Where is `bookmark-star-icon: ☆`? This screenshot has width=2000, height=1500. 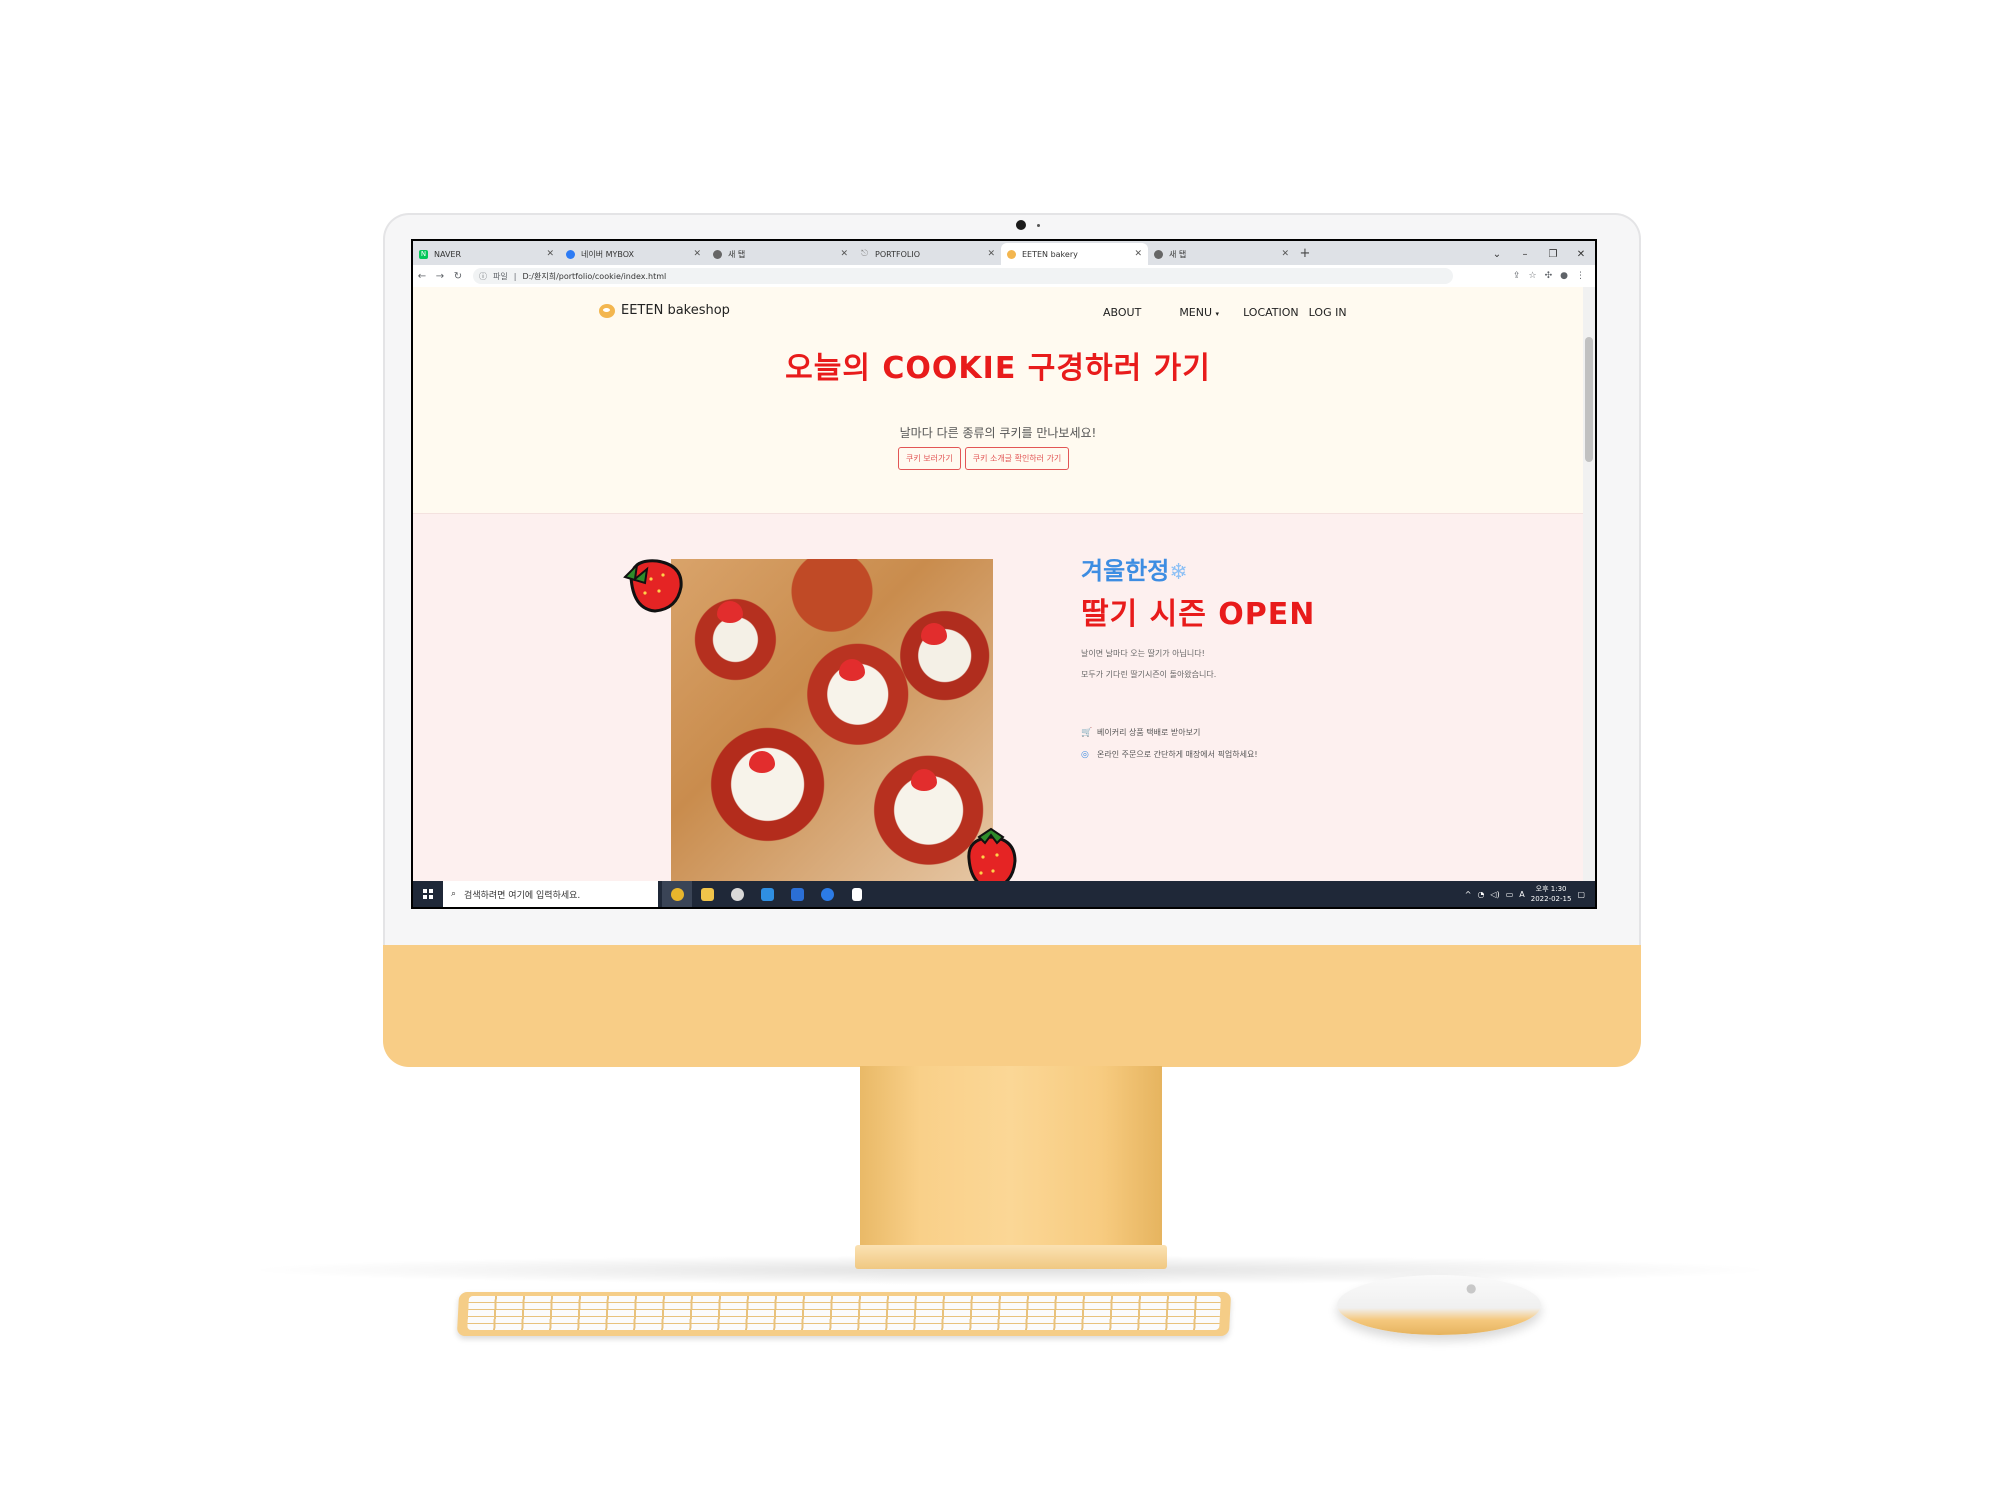
bookmark-star-icon: ☆ is located at coordinates (1533, 276).